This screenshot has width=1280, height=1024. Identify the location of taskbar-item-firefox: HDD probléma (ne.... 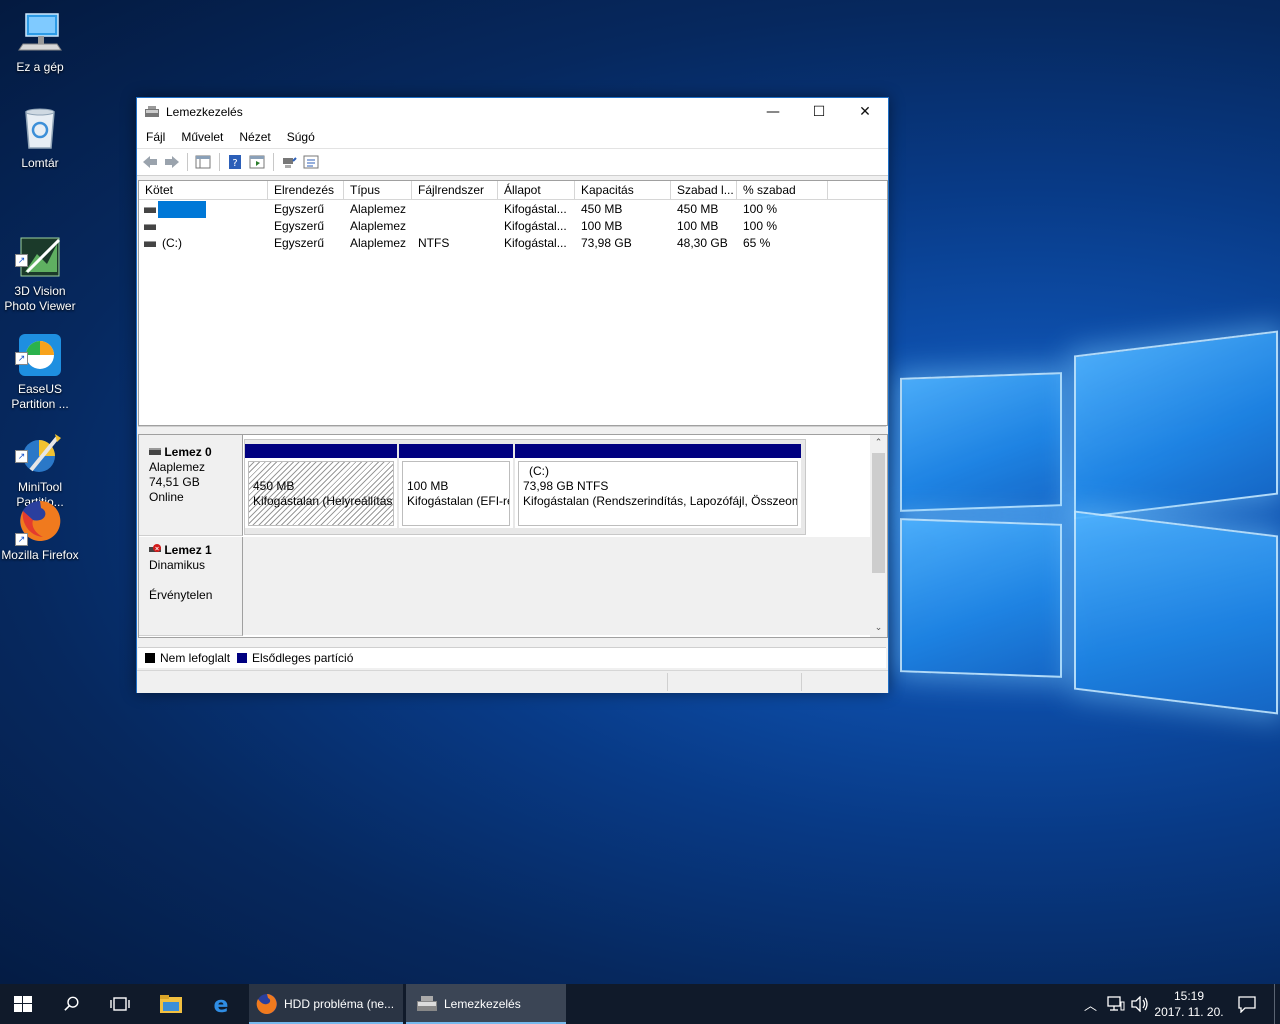
(326, 1004).